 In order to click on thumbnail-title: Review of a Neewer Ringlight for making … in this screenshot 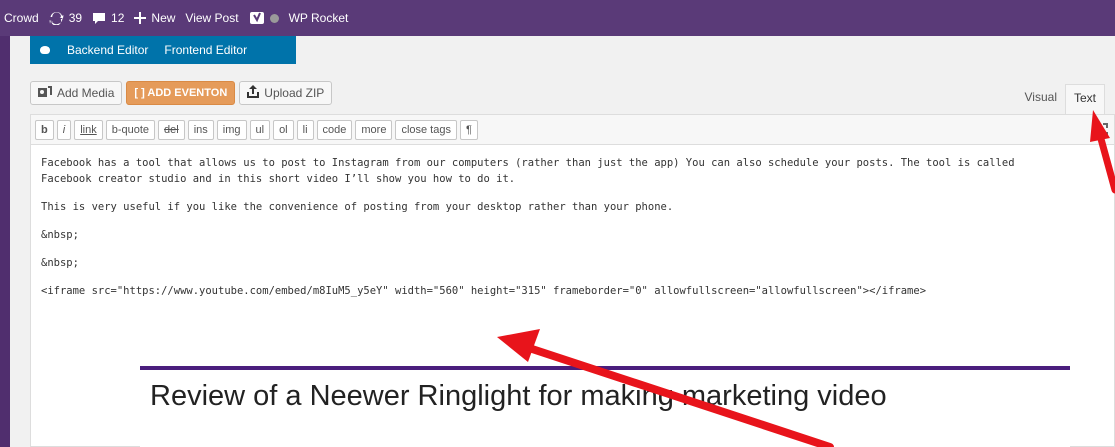, I will do `click(518, 396)`.